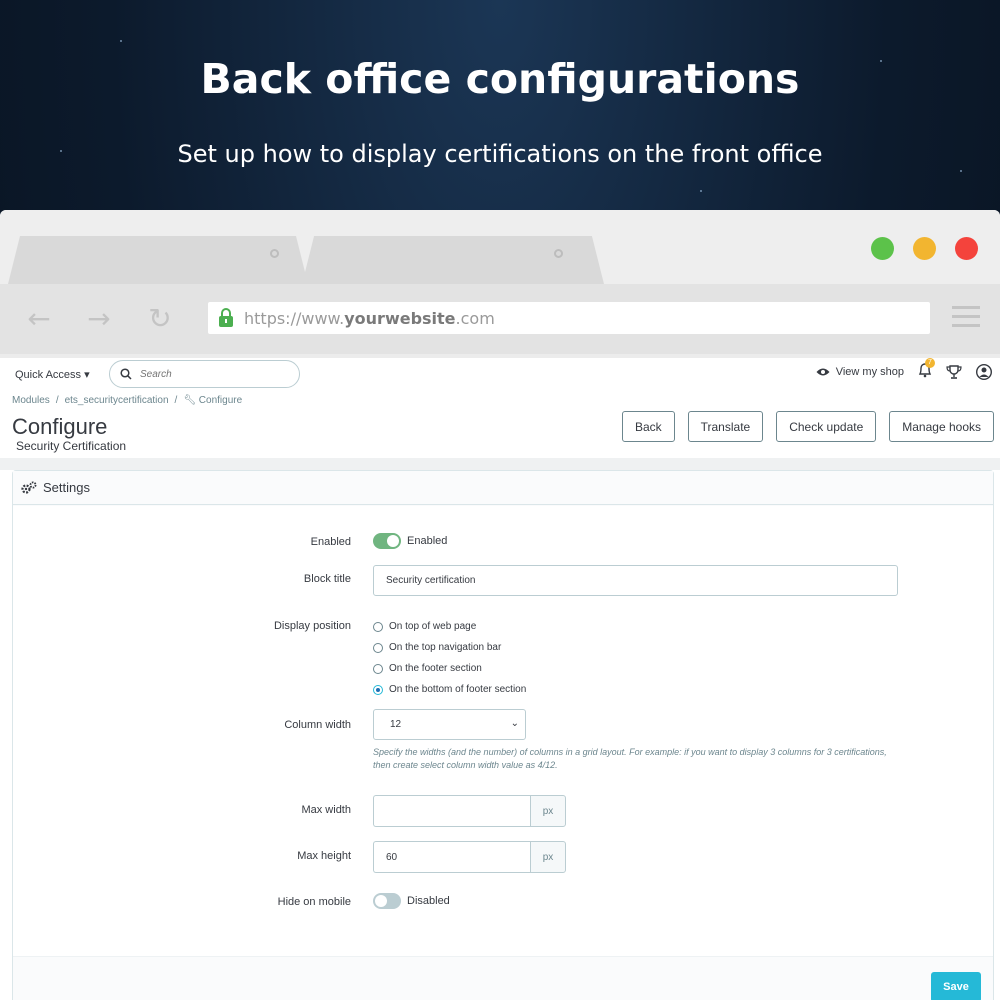 The width and height of the screenshot is (1000, 1000). I want to click on panel-header: Settings, so click(503, 488).